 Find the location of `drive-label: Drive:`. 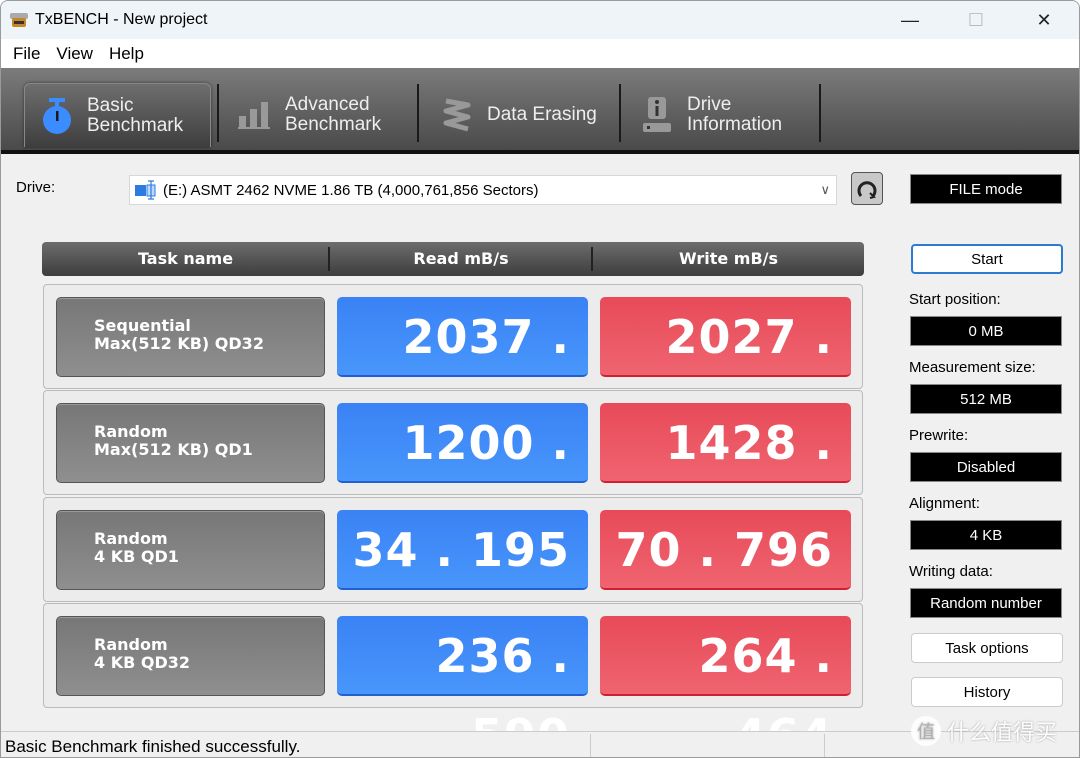

drive-label: Drive: is located at coordinates (36, 187).